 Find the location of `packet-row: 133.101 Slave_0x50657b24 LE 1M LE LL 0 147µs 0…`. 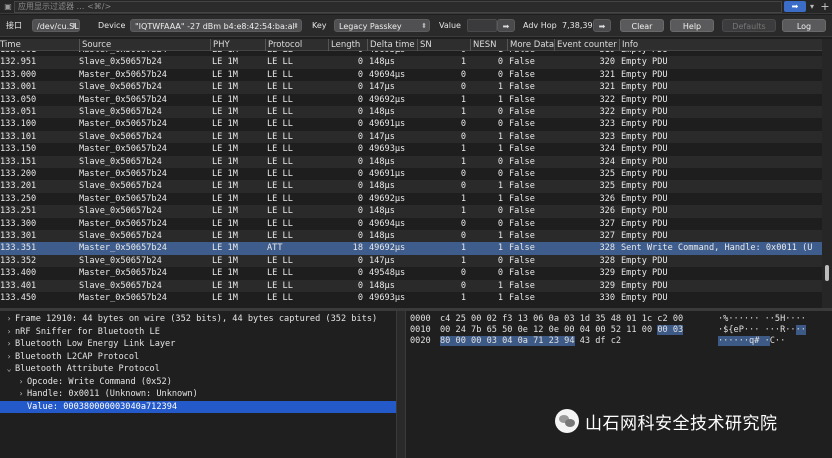

packet-row: 133.101 Slave_0x50657b24 LE 1M LE LL 0 147µs 0… is located at coordinates (411, 137).